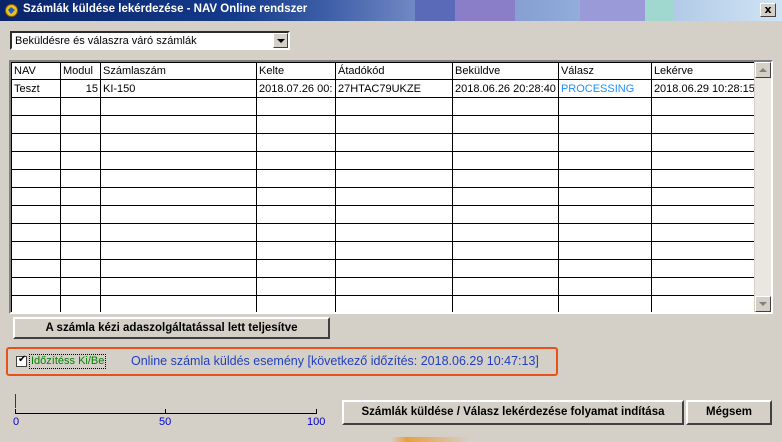  Describe the element at coordinates (169, 412) in the screenshot. I see `progress-indicator: 0 50 100` at that location.